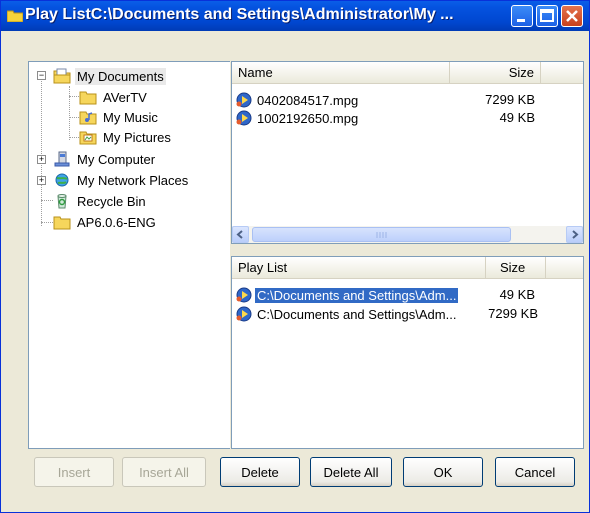 Image resolution: width=590 pixels, height=513 pixels. What do you see at coordinates (116, 222) in the screenshot?
I see `tree-item-label: AP6.0.6-ENG` at bounding box center [116, 222].